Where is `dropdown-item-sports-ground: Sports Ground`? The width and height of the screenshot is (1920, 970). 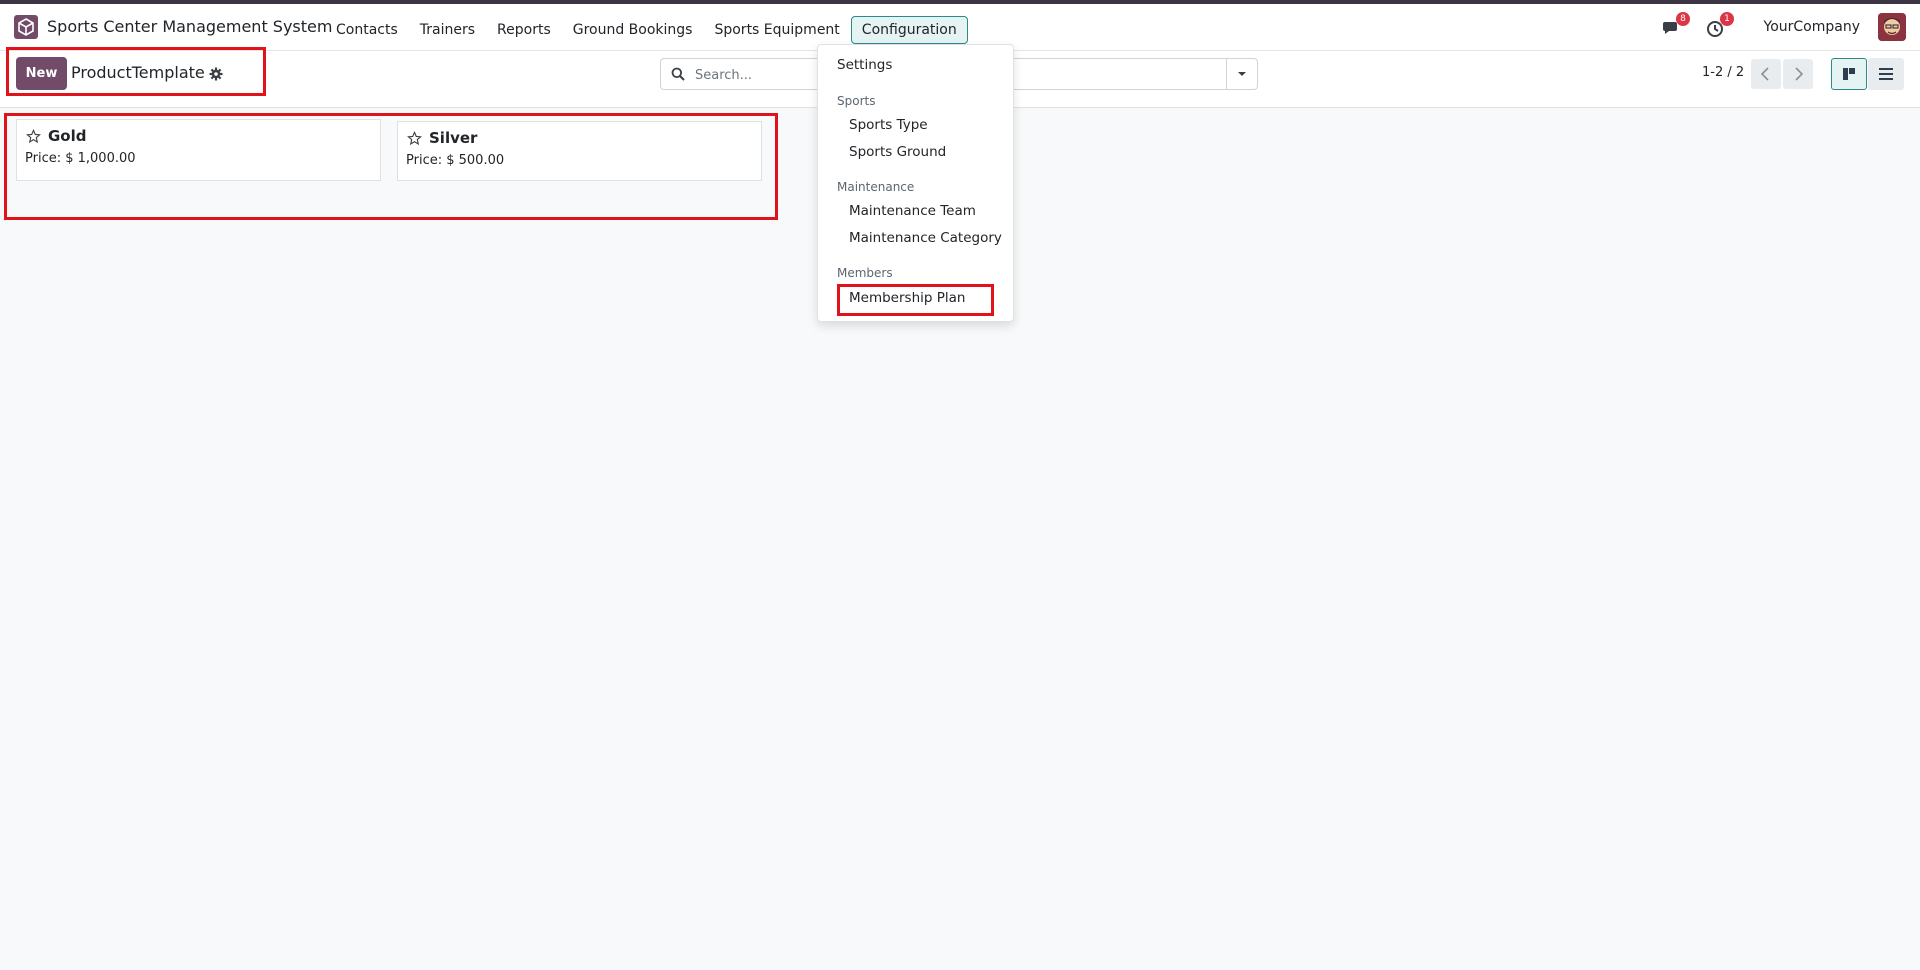
dropdown-item-sports-ground: Sports Ground is located at coordinates (897, 152).